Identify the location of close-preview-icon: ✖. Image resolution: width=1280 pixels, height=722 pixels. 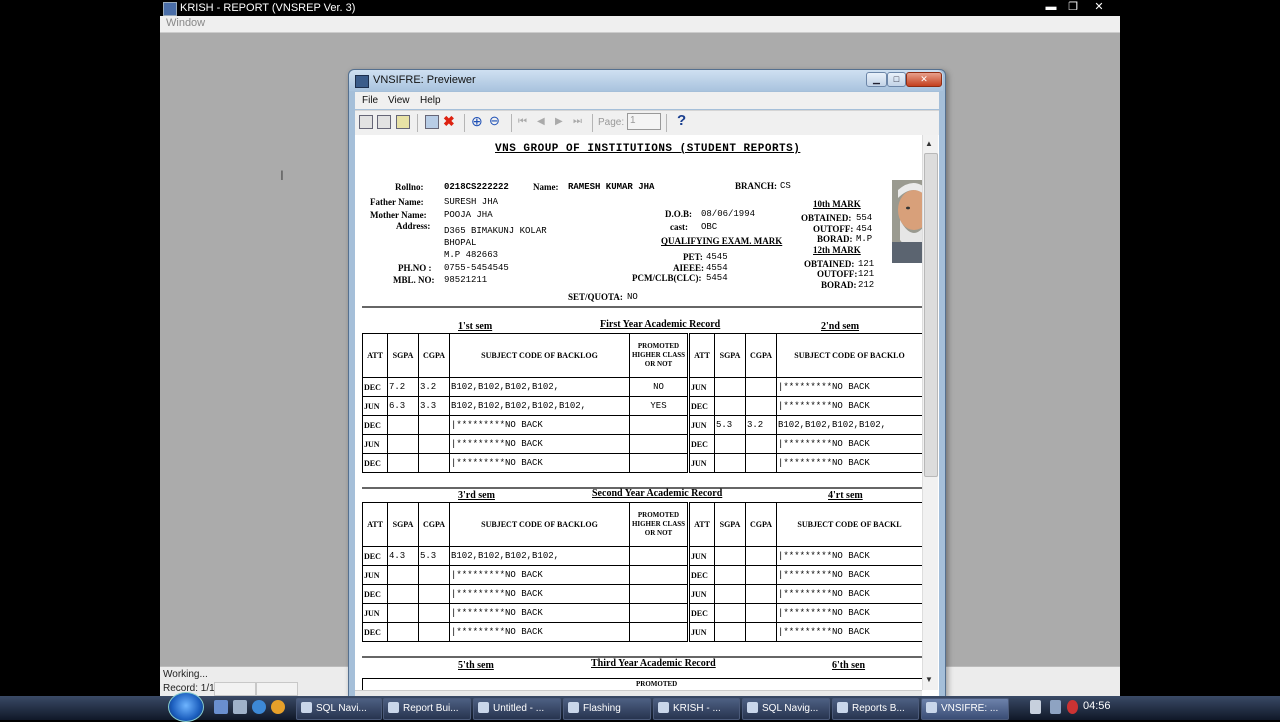
(449, 121).